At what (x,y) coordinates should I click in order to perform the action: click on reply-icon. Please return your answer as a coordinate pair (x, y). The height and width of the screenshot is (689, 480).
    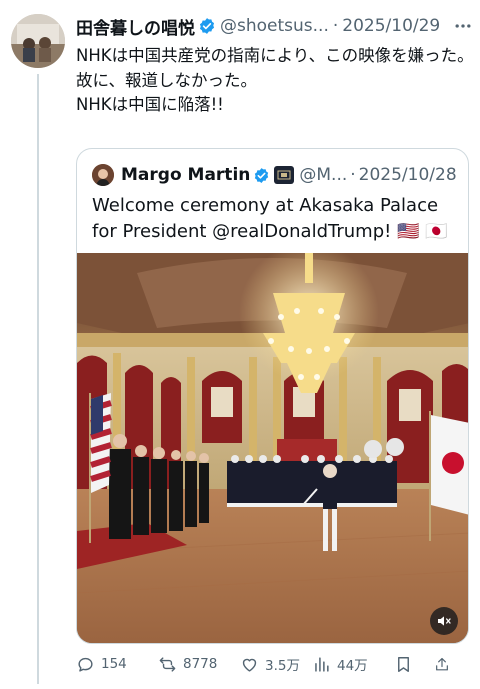
    Looking at the image, I should click on (85, 664).